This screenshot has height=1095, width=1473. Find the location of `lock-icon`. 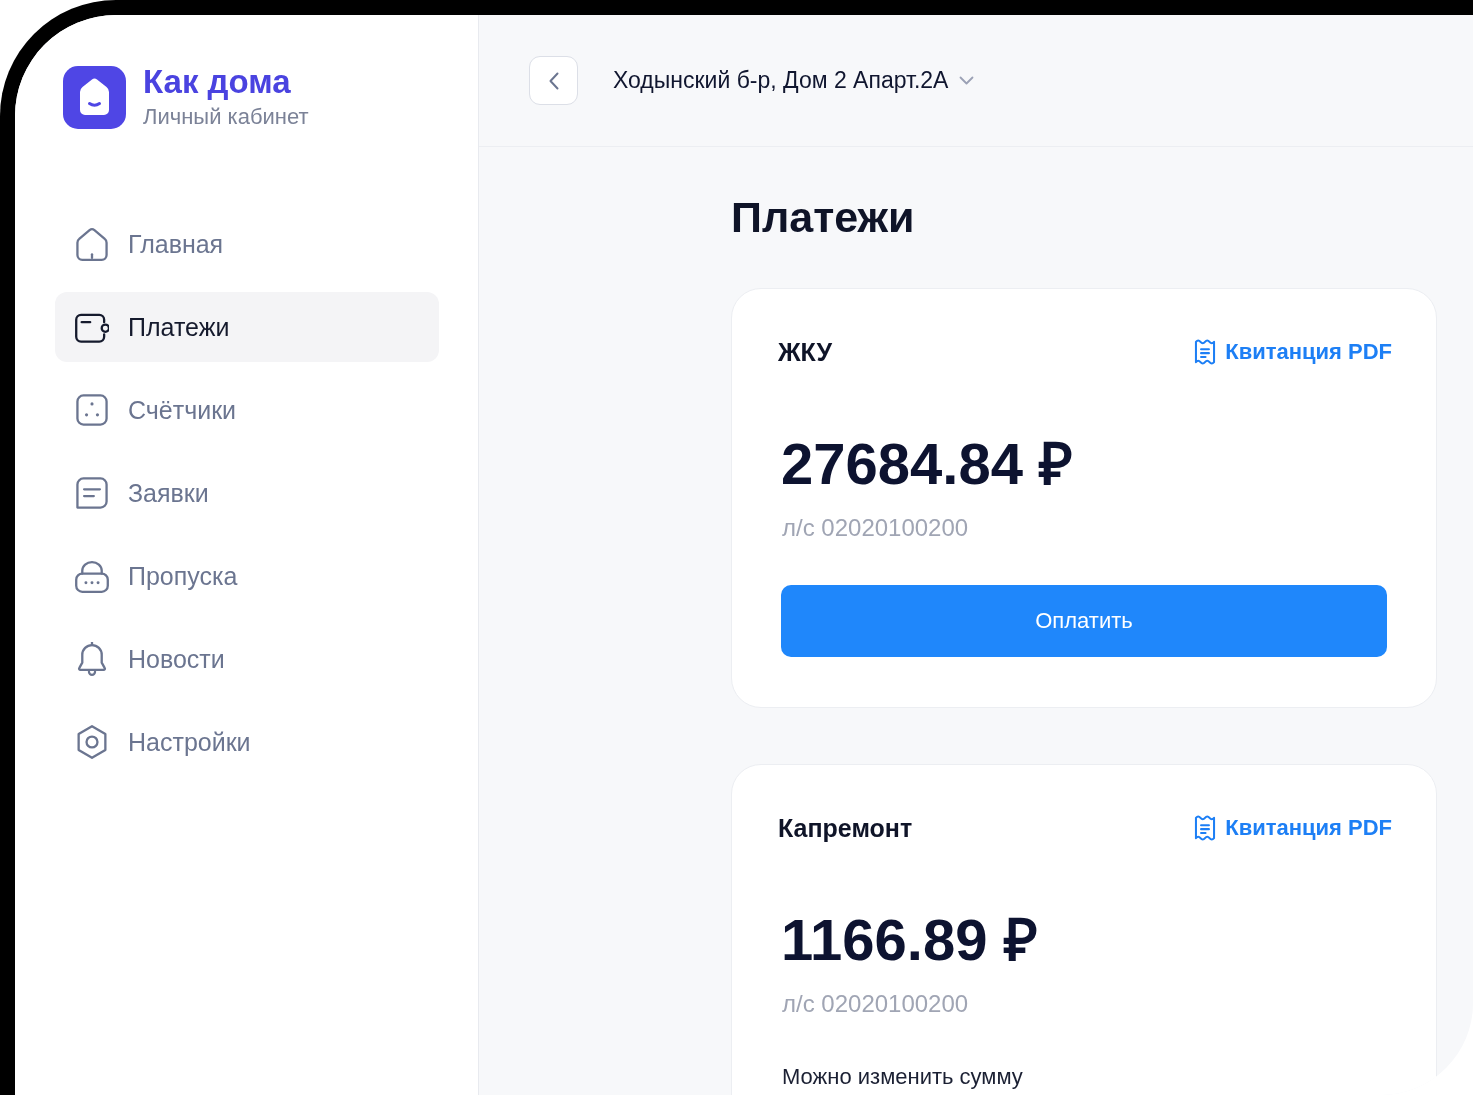

lock-icon is located at coordinates (92, 576).